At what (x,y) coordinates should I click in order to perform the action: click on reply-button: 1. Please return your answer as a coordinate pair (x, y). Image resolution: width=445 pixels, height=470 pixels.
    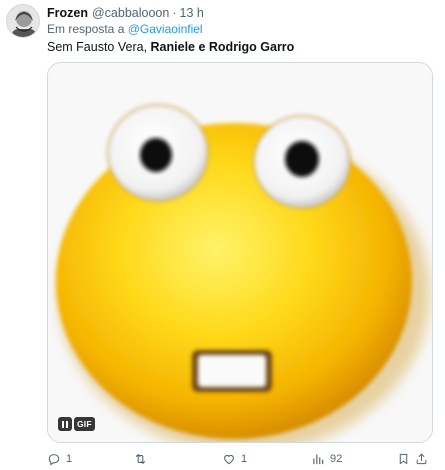
    Looking at the image, I should click on (59, 459).